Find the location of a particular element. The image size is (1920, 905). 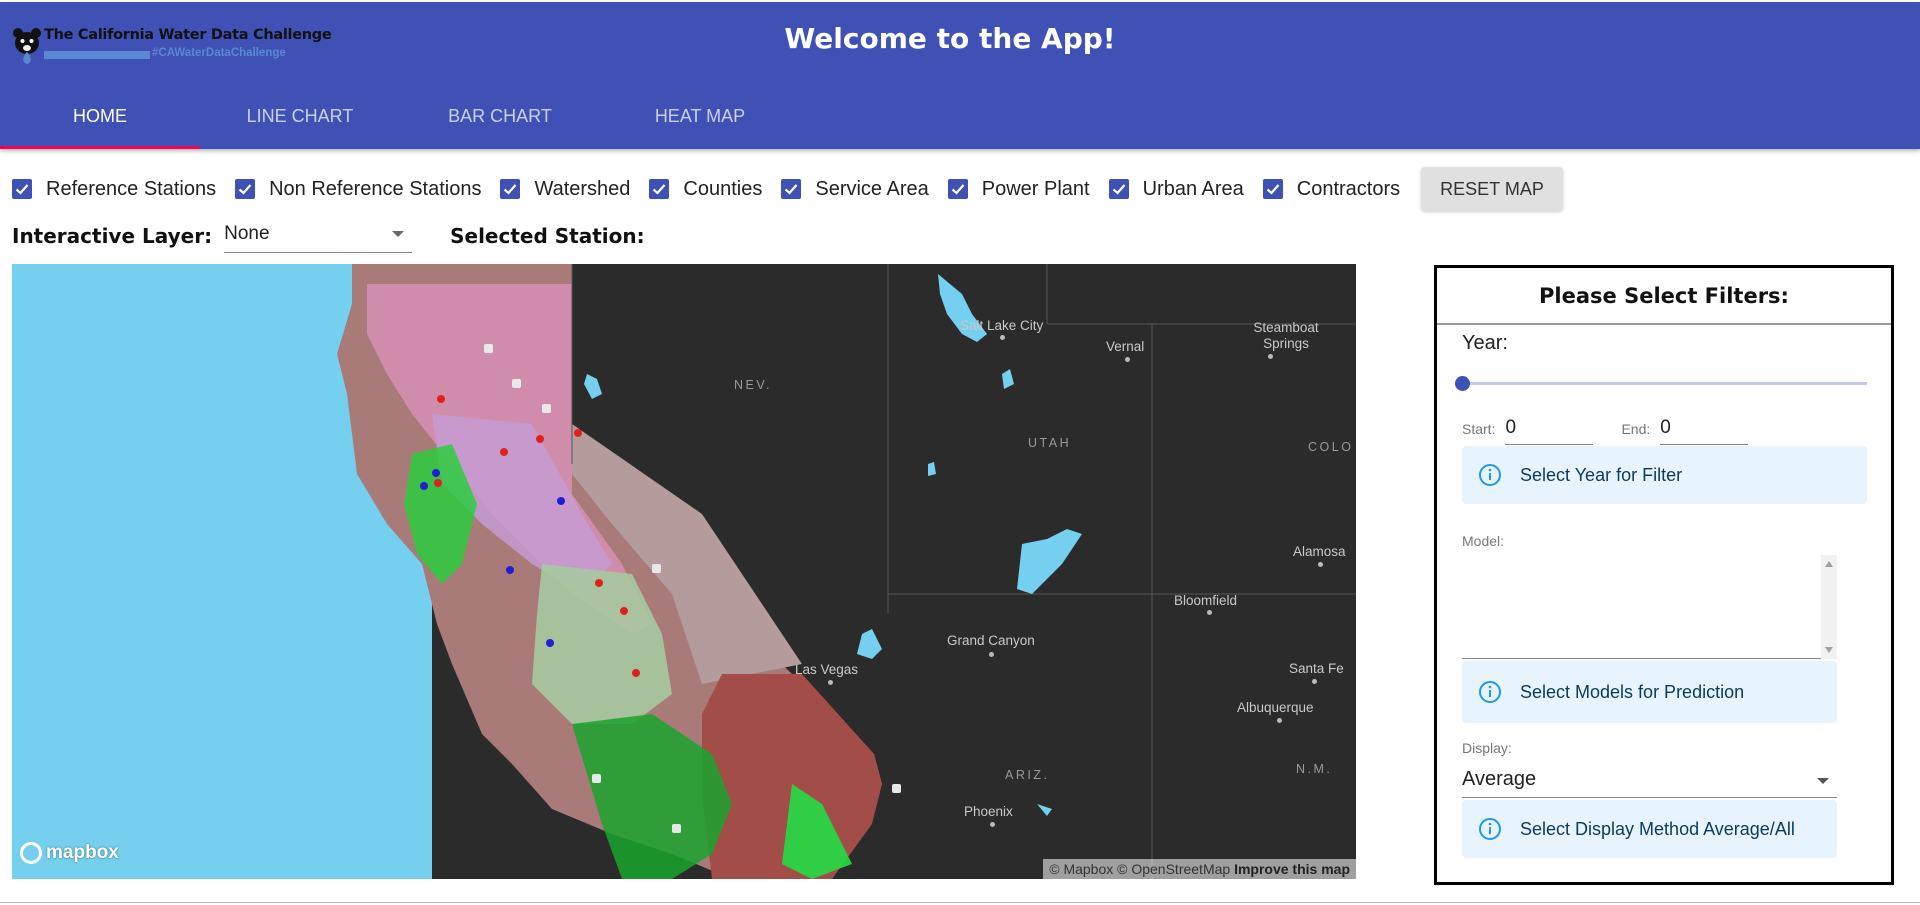

end-year-input is located at coordinates (1704, 428).